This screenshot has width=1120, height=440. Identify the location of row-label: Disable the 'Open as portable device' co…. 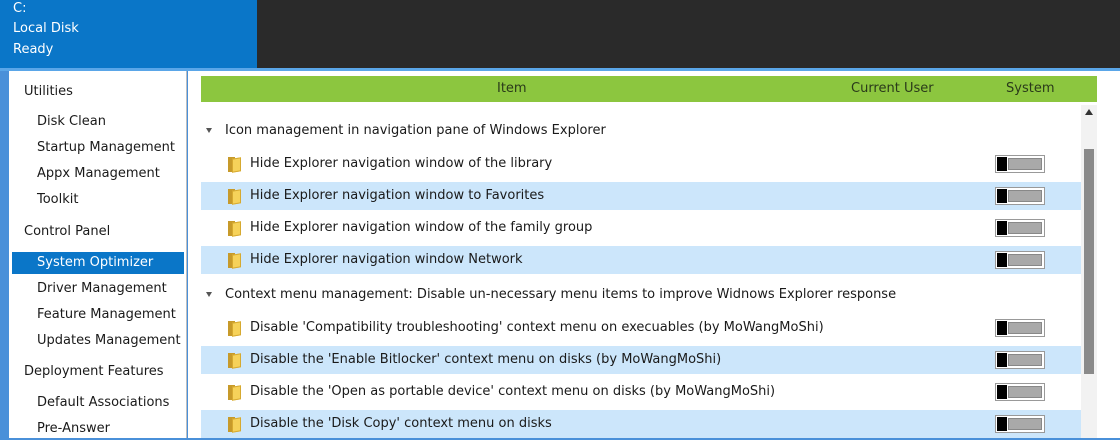
(513, 391).